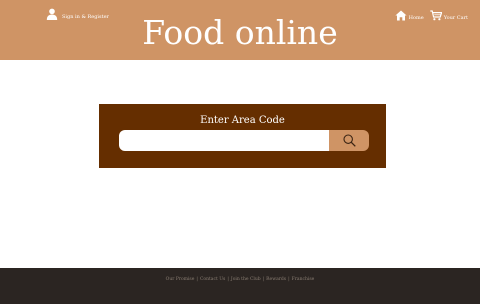 The image size is (480, 304). What do you see at coordinates (416, 17) in the screenshot?
I see `home-label: Home` at bounding box center [416, 17].